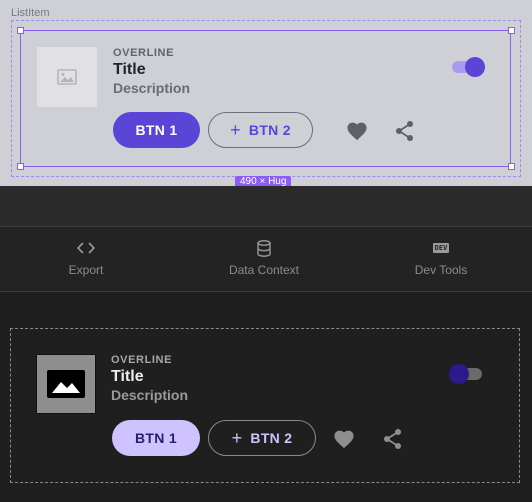  I want to click on resize-handle-bottom-right, so click(511, 166).